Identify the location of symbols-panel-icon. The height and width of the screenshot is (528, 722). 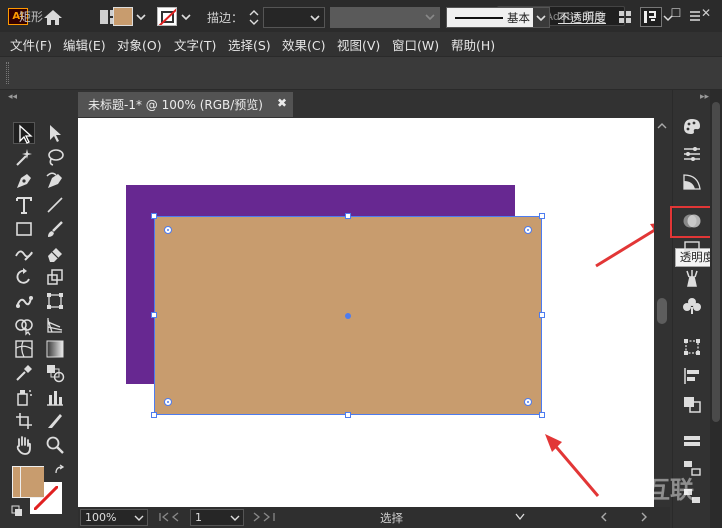
(692, 306).